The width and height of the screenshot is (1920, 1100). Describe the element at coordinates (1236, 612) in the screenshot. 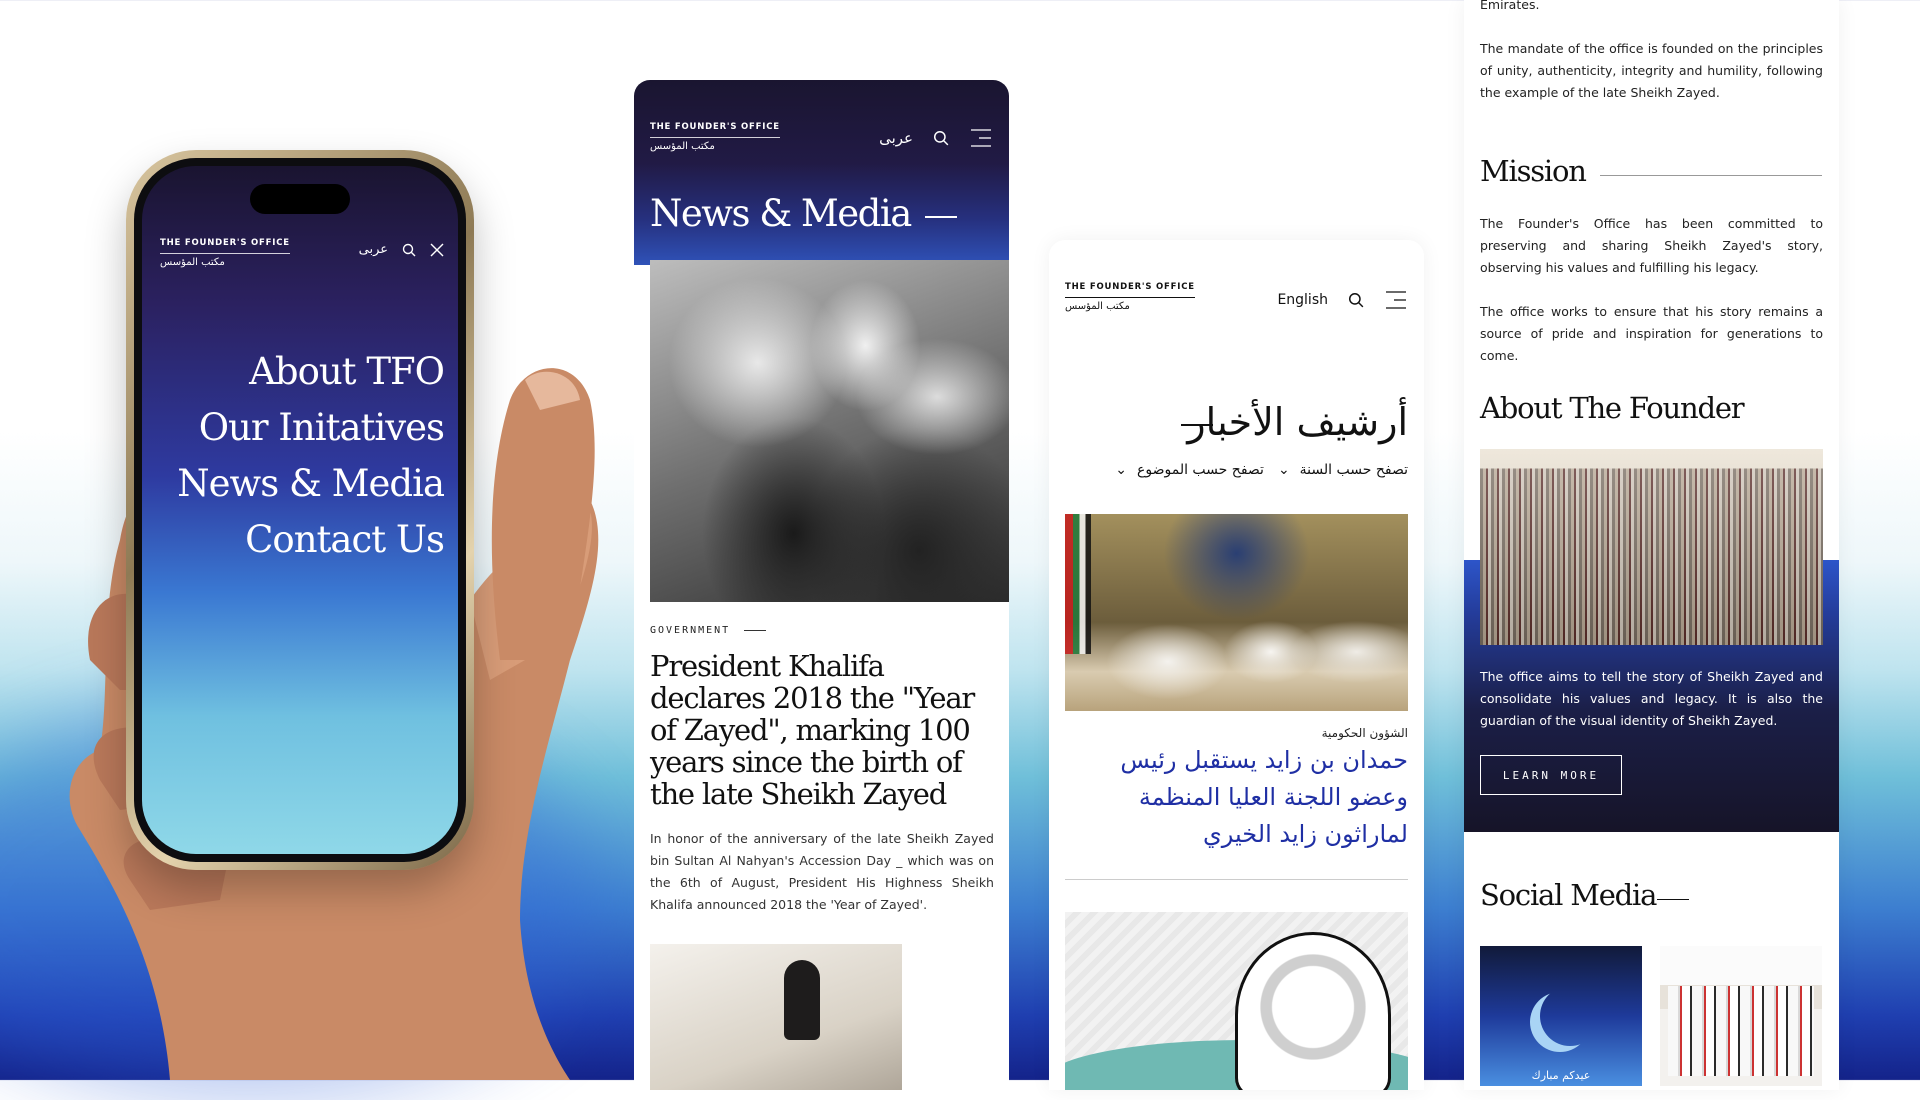

I see `archive-feature-photo` at that location.